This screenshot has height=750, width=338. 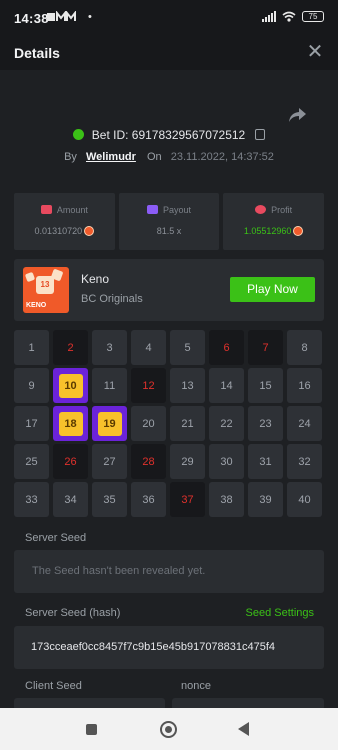 What do you see at coordinates (70, 347) in the screenshot?
I see `keno-cell: 2` at bounding box center [70, 347].